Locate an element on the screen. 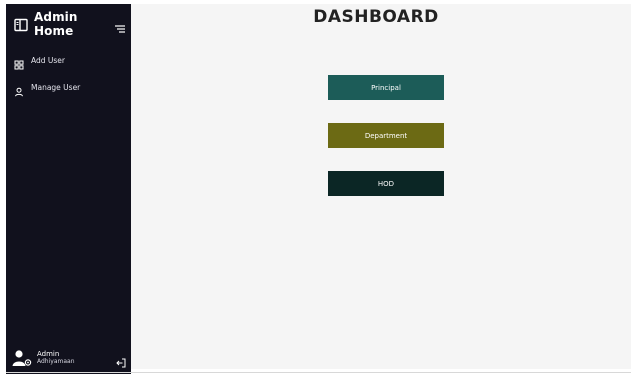 The image size is (637, 377). sidebar-item-manage-user: Manage User is located at coordinates (47, 88).